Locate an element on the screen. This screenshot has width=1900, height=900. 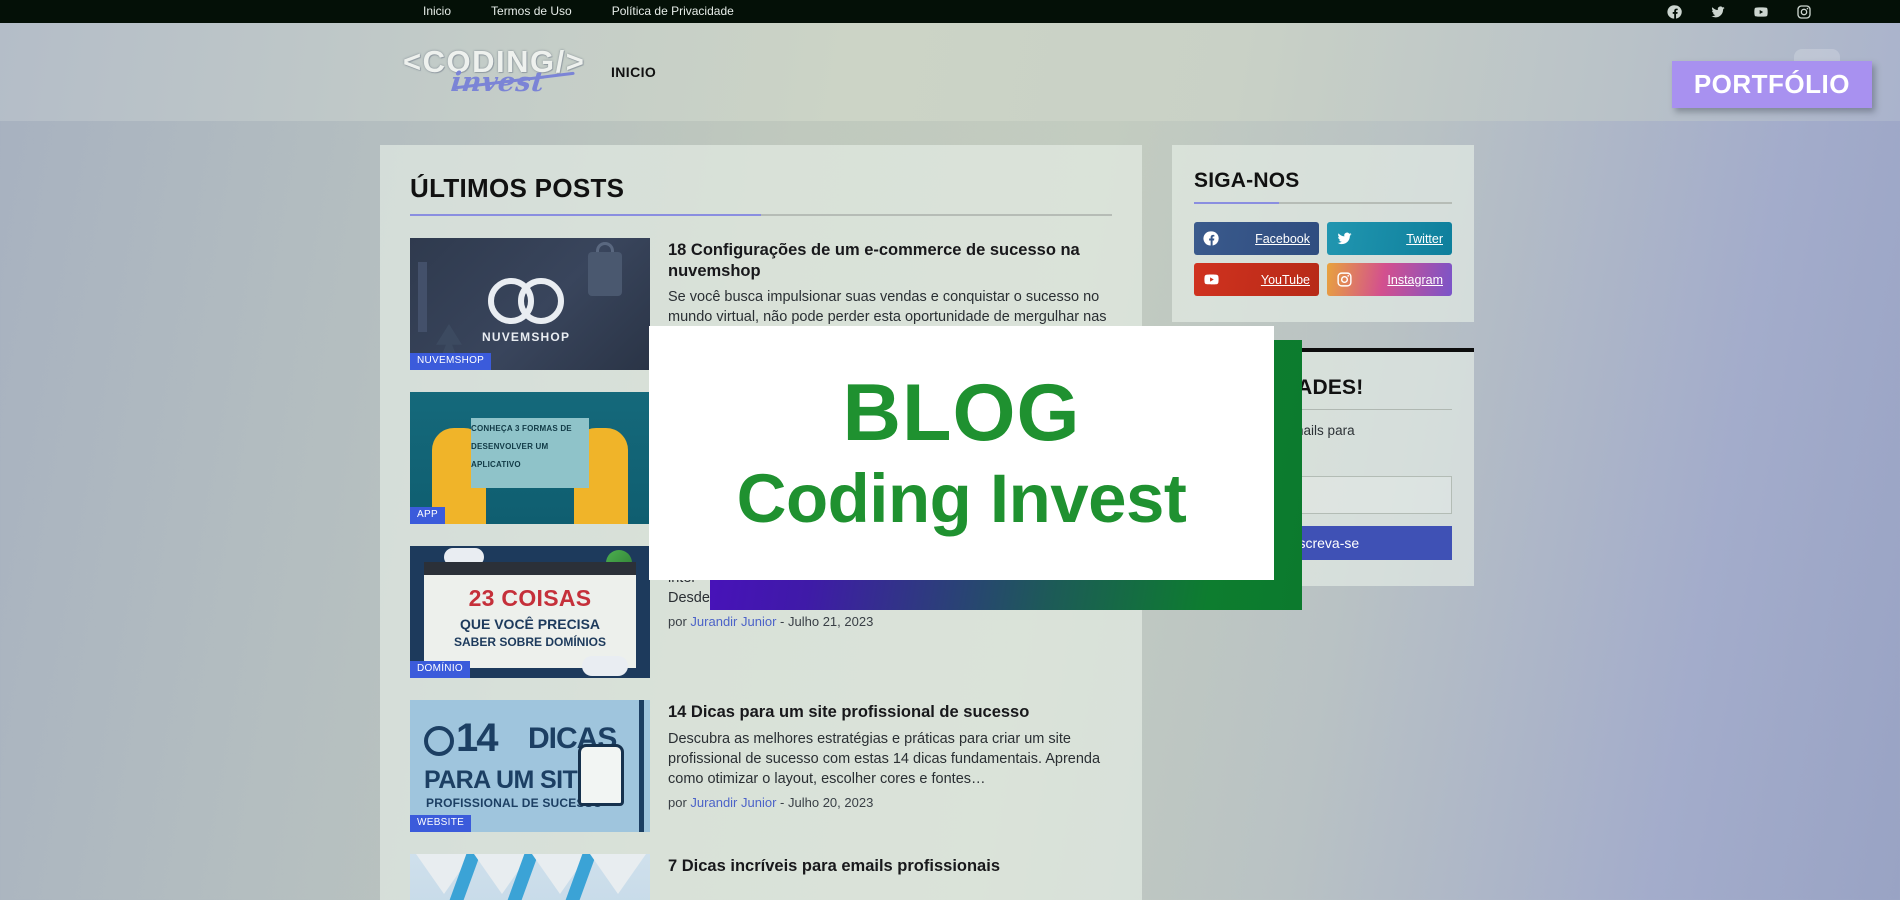
page-title: ÚLTIMOS POSTS is located at coordinates (517, 188).